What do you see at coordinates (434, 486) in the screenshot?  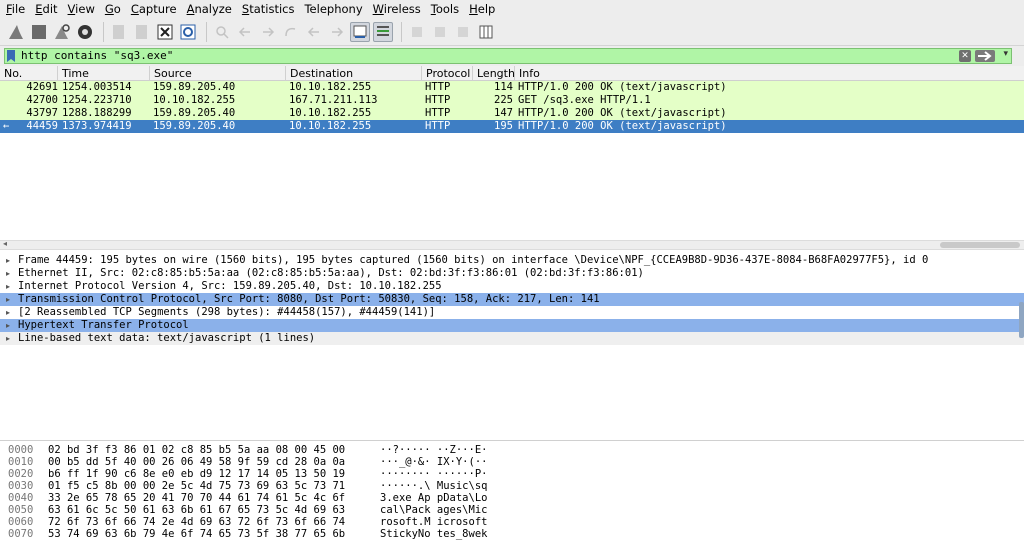 I see `ascii-bytes: ······.\ Music\sq` at bounding box center [434, 486].